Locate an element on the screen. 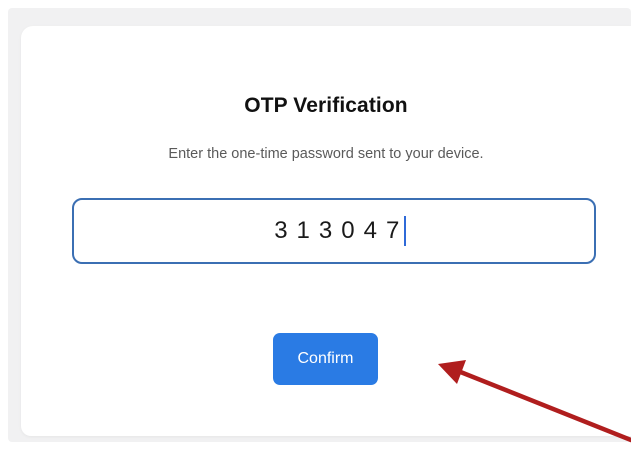 The width and height of the screenshot is (631, 450). otp-value: 313047 is located at coordinates (341, 230).